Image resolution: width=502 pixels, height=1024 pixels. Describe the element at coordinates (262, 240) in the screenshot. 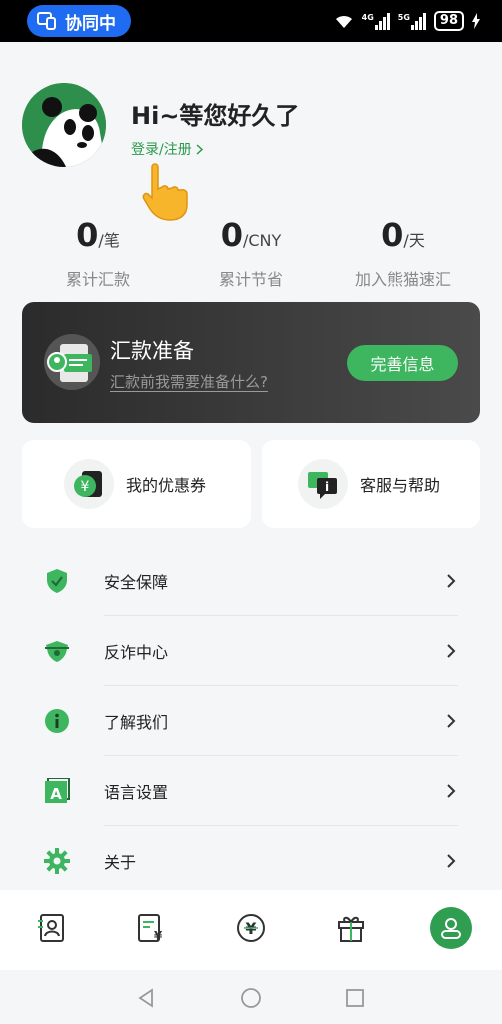

I see `stat-unit: /CNY` at that location.